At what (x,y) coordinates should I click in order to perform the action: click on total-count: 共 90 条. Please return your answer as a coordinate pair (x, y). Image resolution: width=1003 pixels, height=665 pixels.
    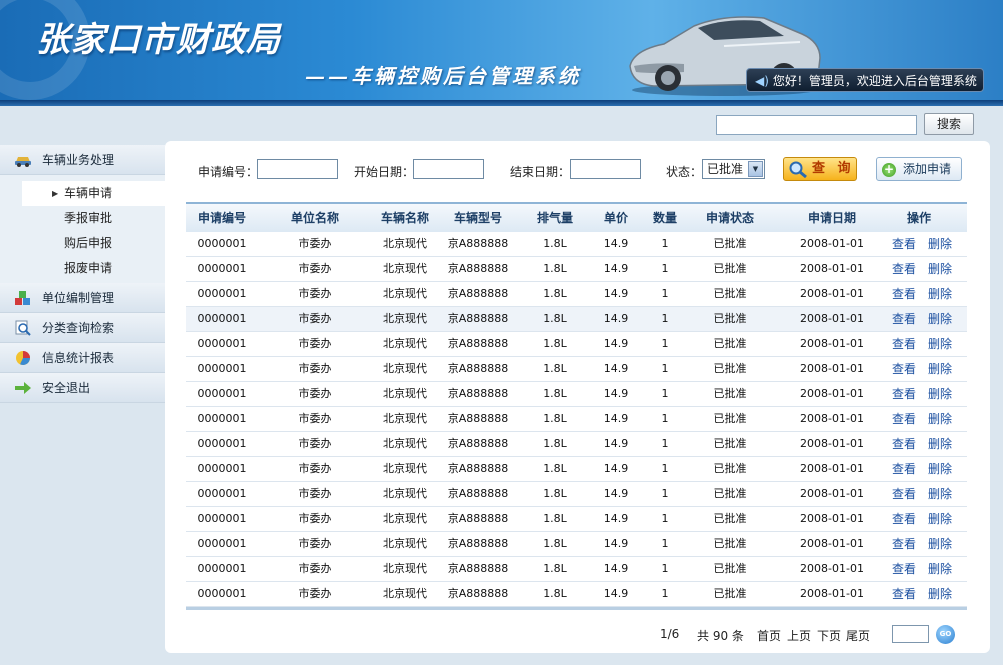
    Looking at the image, I should click on (720, 636).